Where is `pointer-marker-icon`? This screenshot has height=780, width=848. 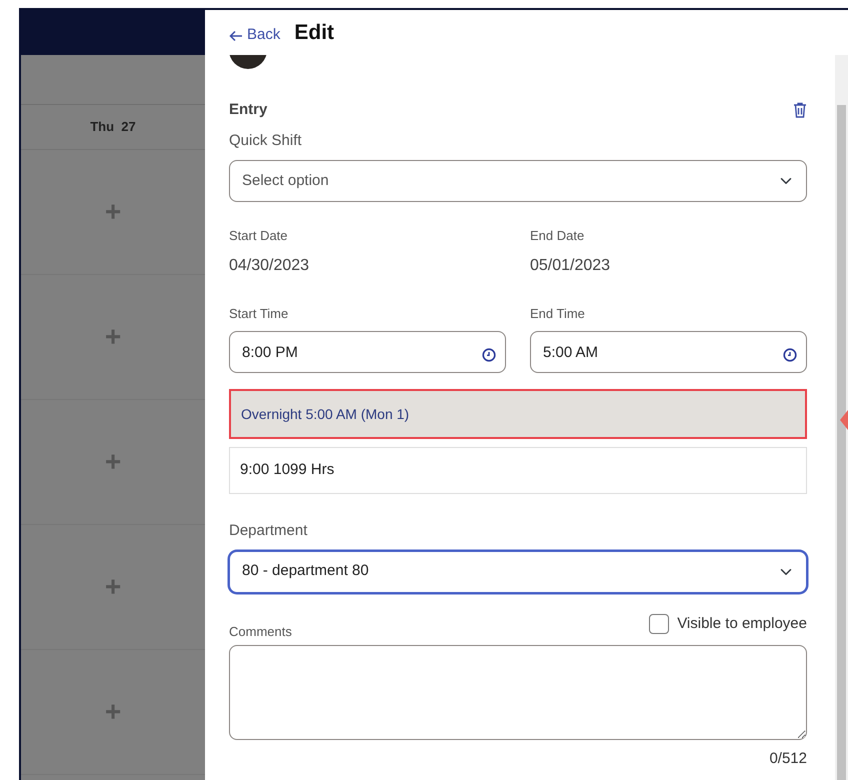
pointer-marker-icon is located at coordinates (844, 420).